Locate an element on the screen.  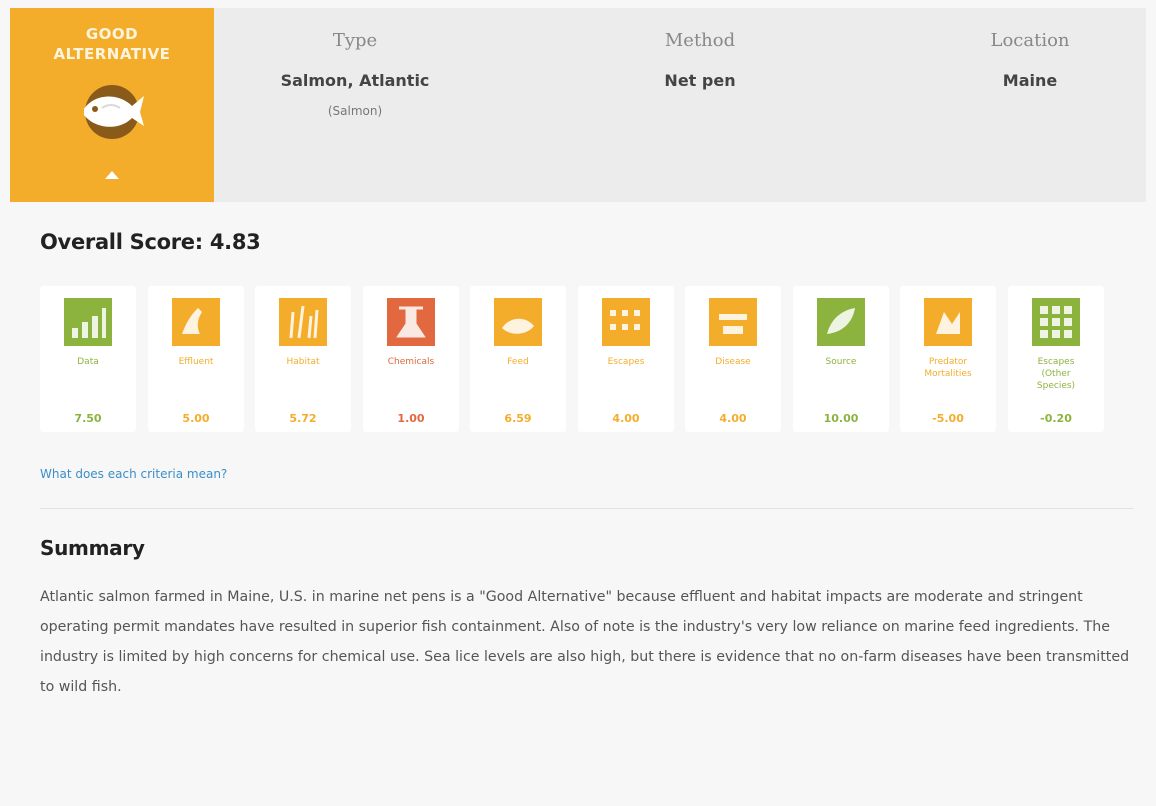
criteria-card: Predator Mortalities -5.00 is located at coordinates (948, 359).